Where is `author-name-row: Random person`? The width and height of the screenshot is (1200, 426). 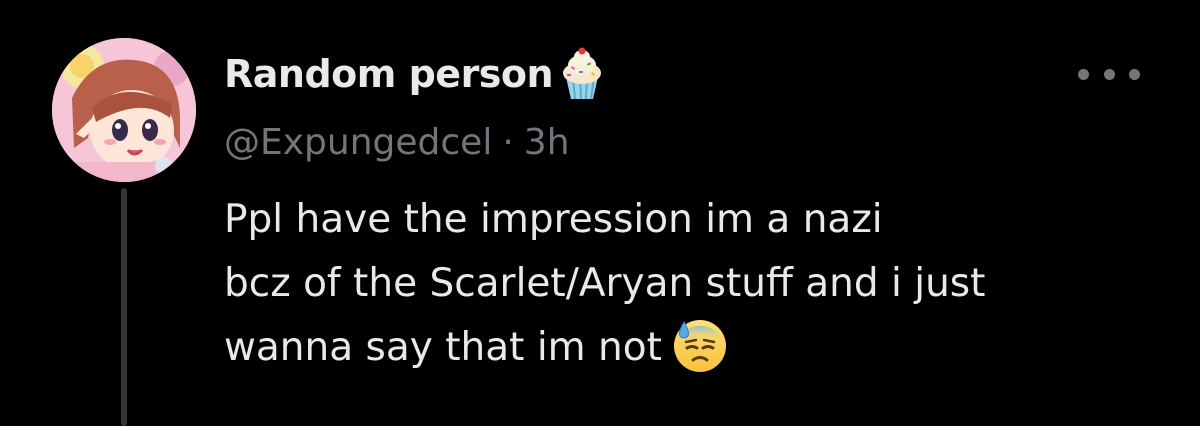
author-name-row: Random person is located at coordinates (415, 74).